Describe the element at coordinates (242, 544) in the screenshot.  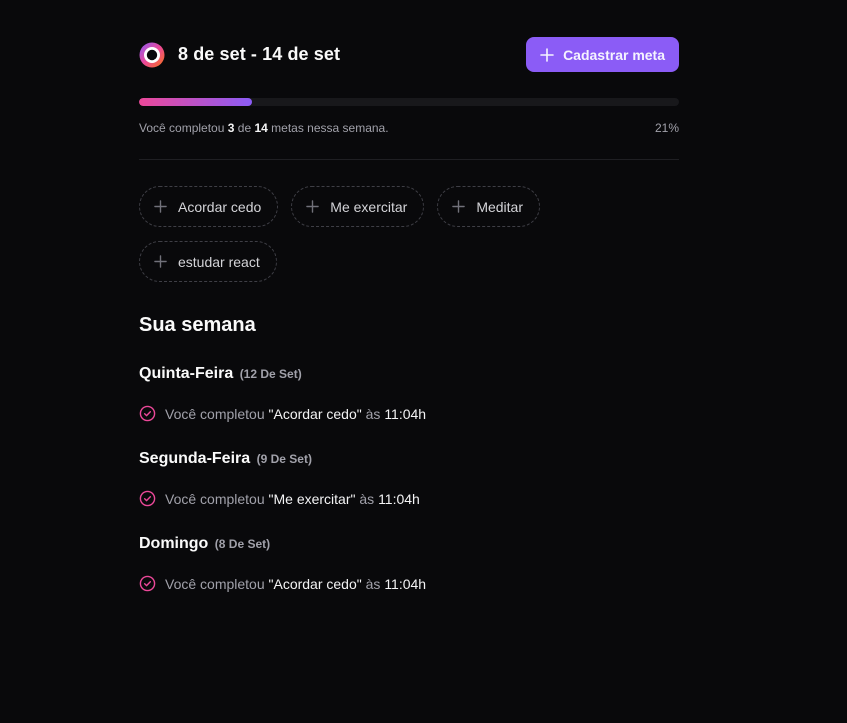
I see `day-date: (8 De Set)` at that location.